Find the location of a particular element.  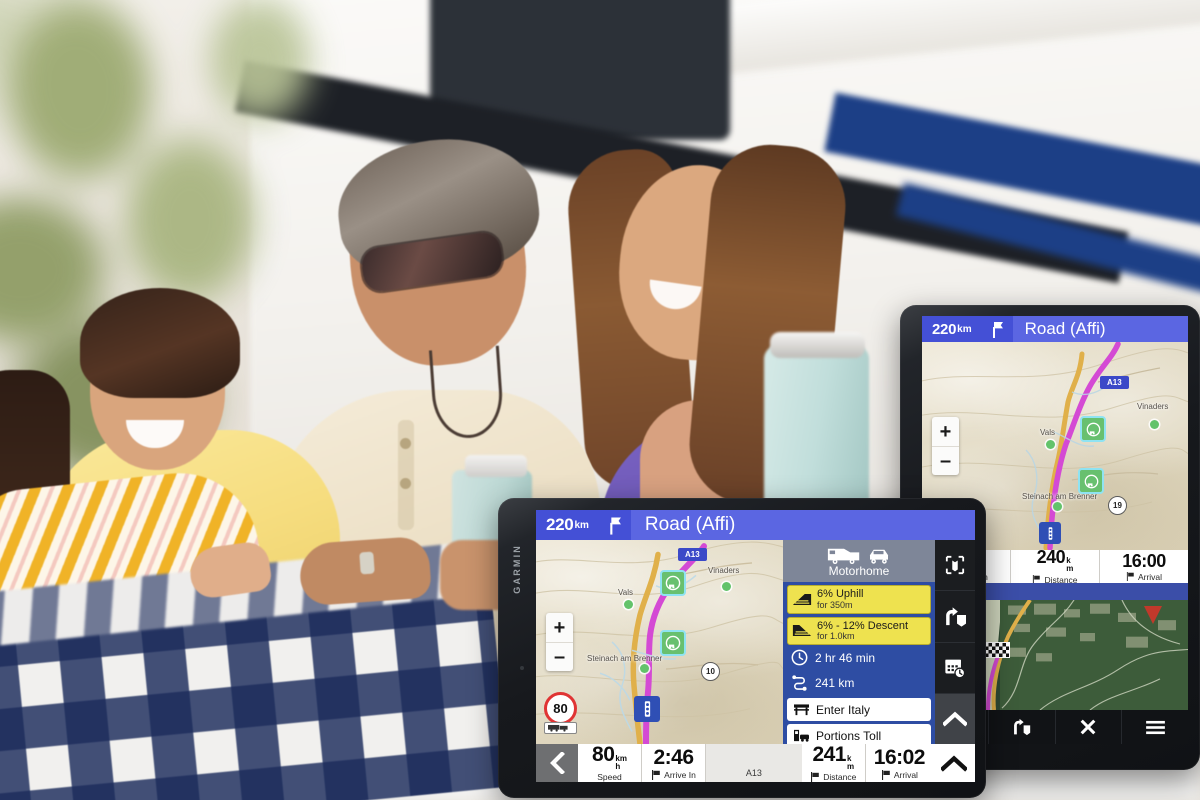

current-road-label: A13 is located at coordinates (754, 763).